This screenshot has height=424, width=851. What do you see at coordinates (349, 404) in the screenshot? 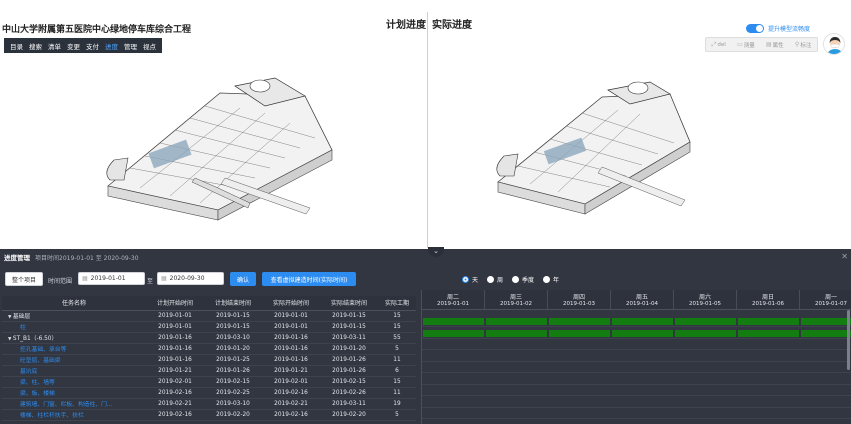
I see `task-cell: 2019-03-11` at bounding box center [349, 404].